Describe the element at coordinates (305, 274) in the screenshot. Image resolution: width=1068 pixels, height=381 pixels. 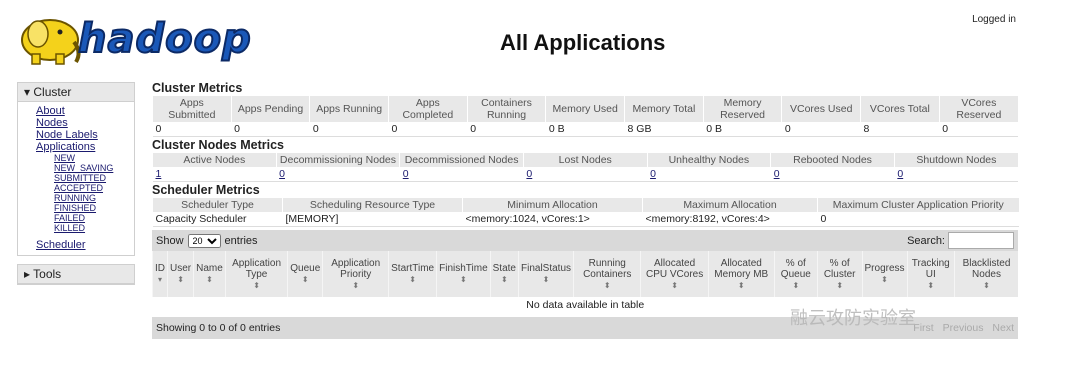
I see `column-header-queue: Queue ⬍` at that location.